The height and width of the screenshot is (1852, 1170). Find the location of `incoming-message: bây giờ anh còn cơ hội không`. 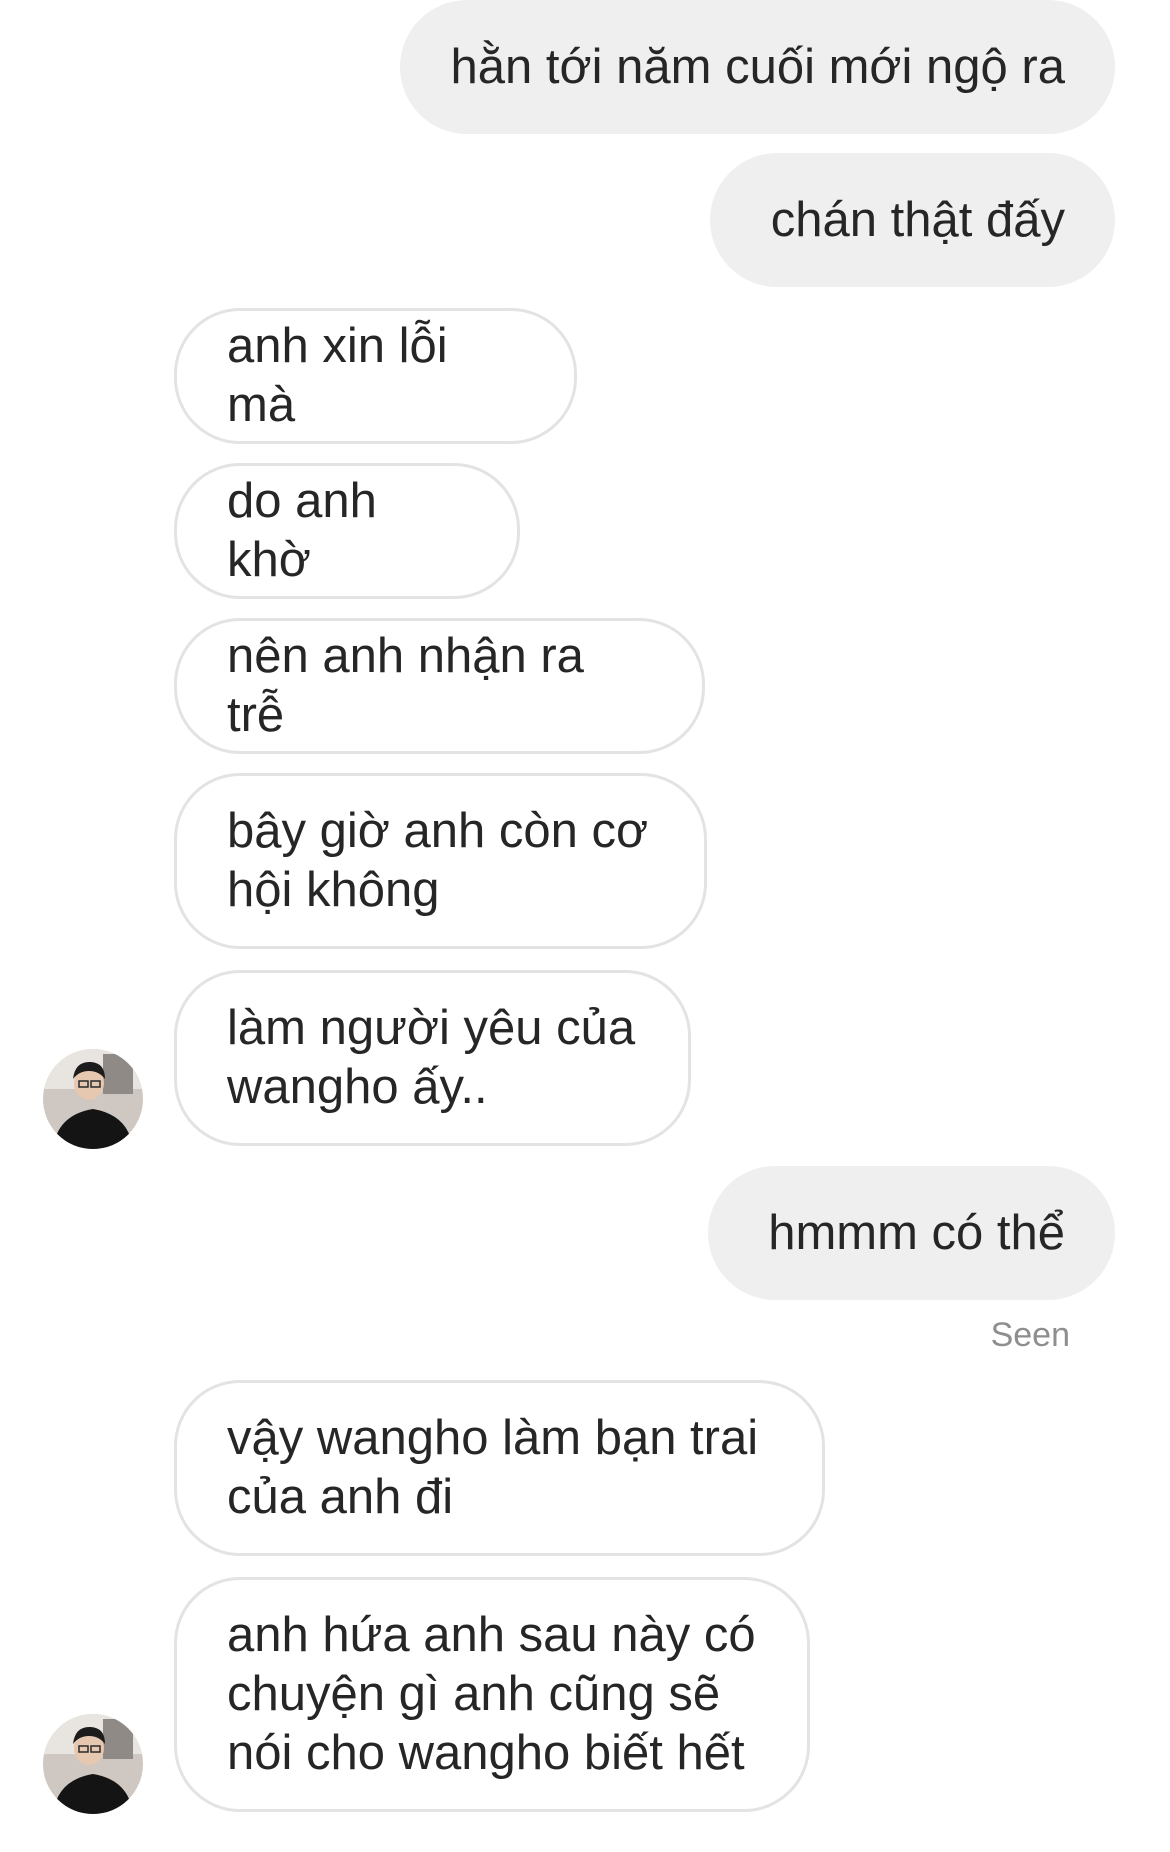

incoming-message: bây giờ anh còn cơ hội không is located at coordinates (440, 861).